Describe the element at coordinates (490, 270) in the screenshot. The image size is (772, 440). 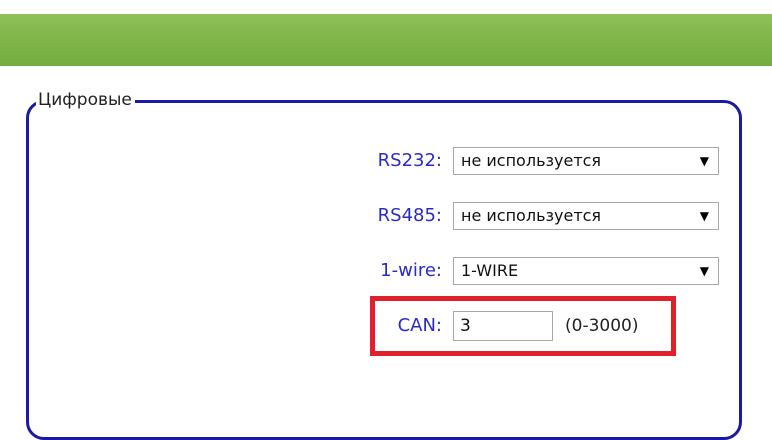
I see `onewire-select-value: 1-WIRE` at that location.